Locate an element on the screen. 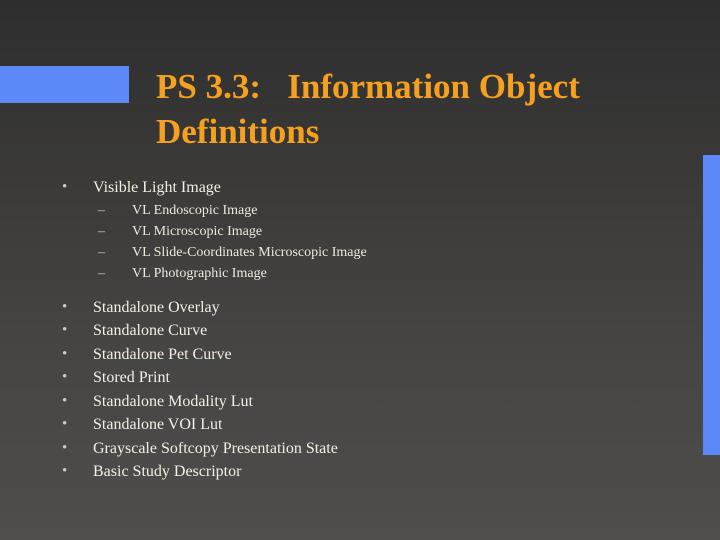 The image size is (720, 540). bullet-item: • Standalone VOI Lut is located at coordinates (345, 425).